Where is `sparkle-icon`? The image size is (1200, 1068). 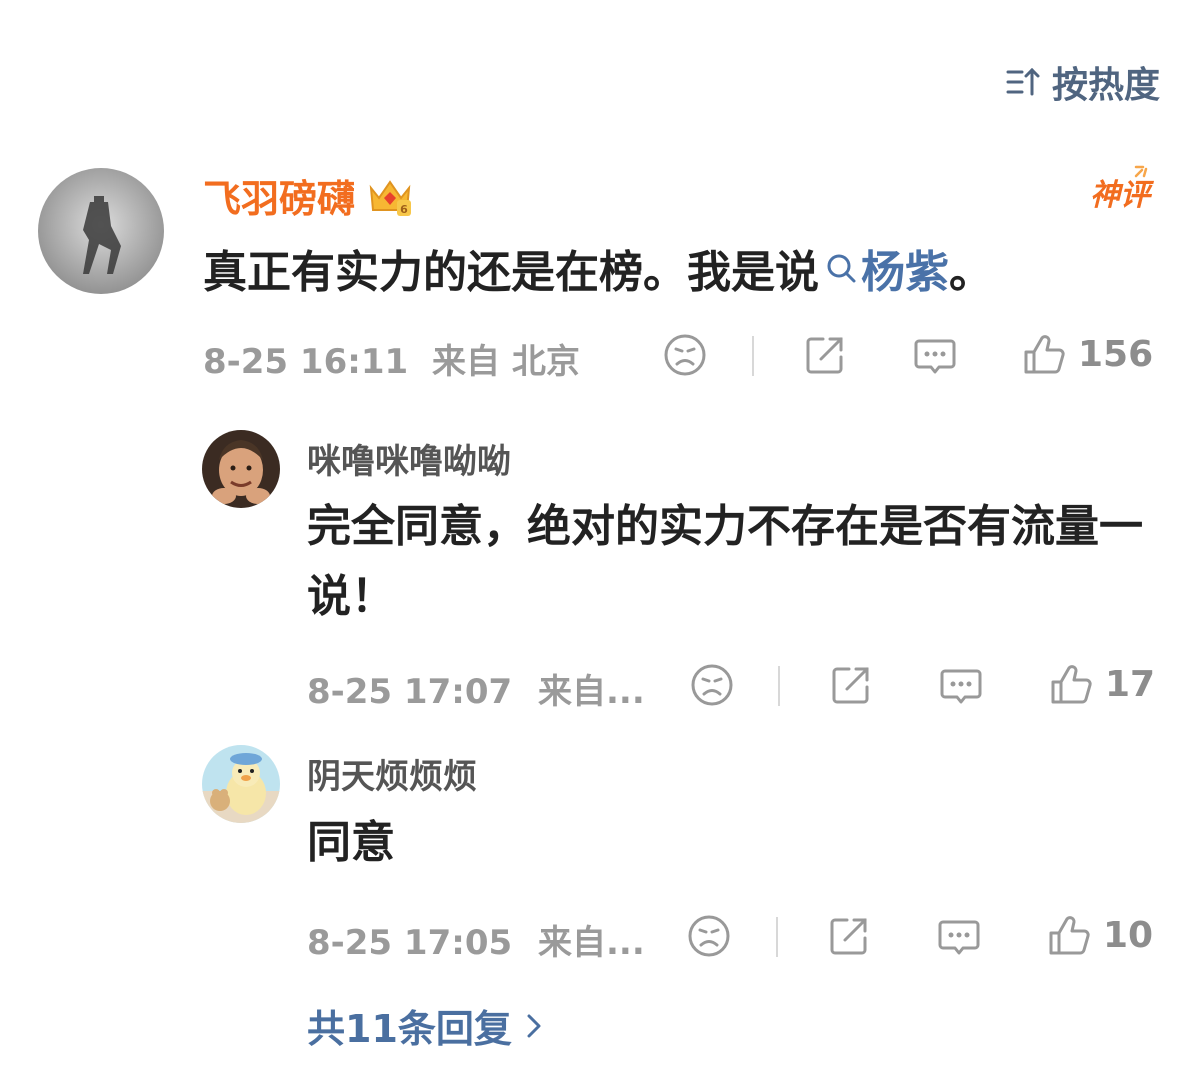 sparkle-icon is located at coordinates (1141, 171).